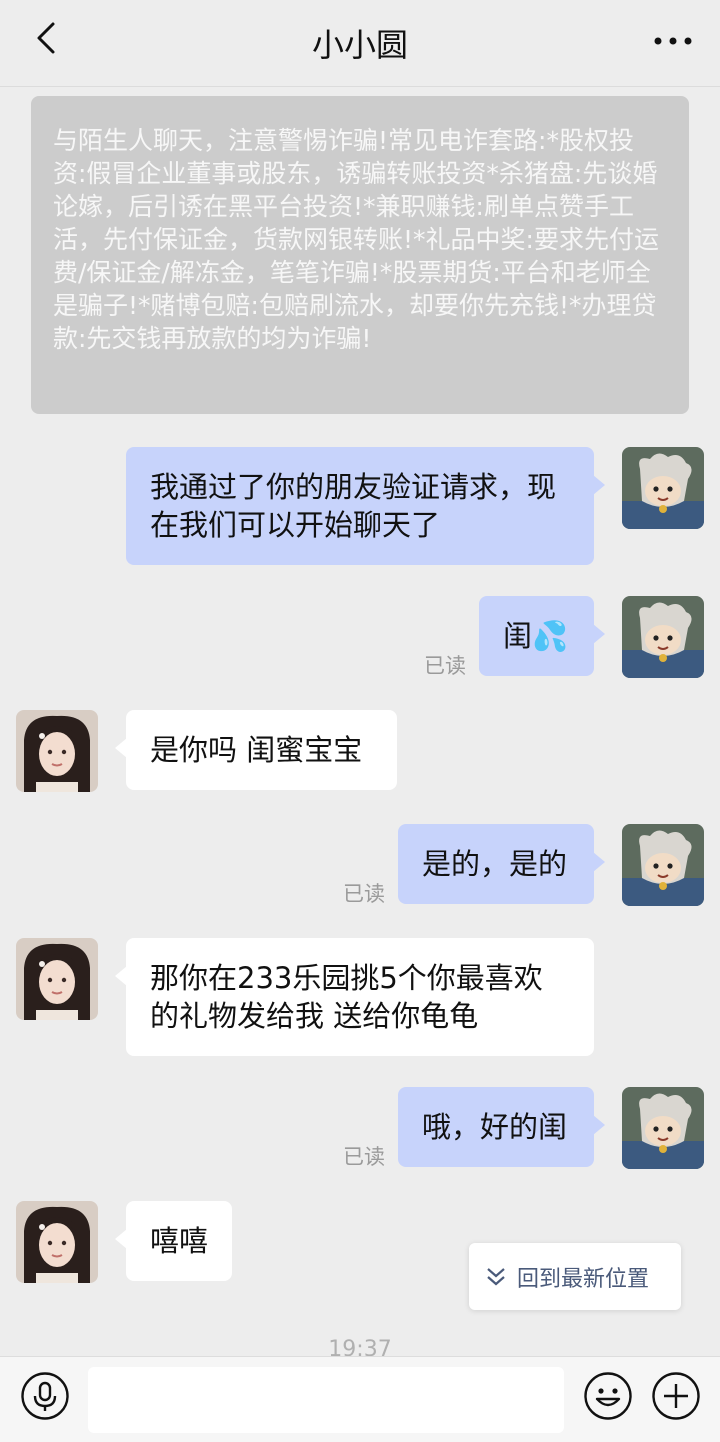 The width and height of the screenshot is (720, 1442). Describe the element at coordinates (365, 506) in the screenshot. I see `message-bubble-sent: 我通过了你的朋友验证请求，现在我们可以开始聊天了` at that location.